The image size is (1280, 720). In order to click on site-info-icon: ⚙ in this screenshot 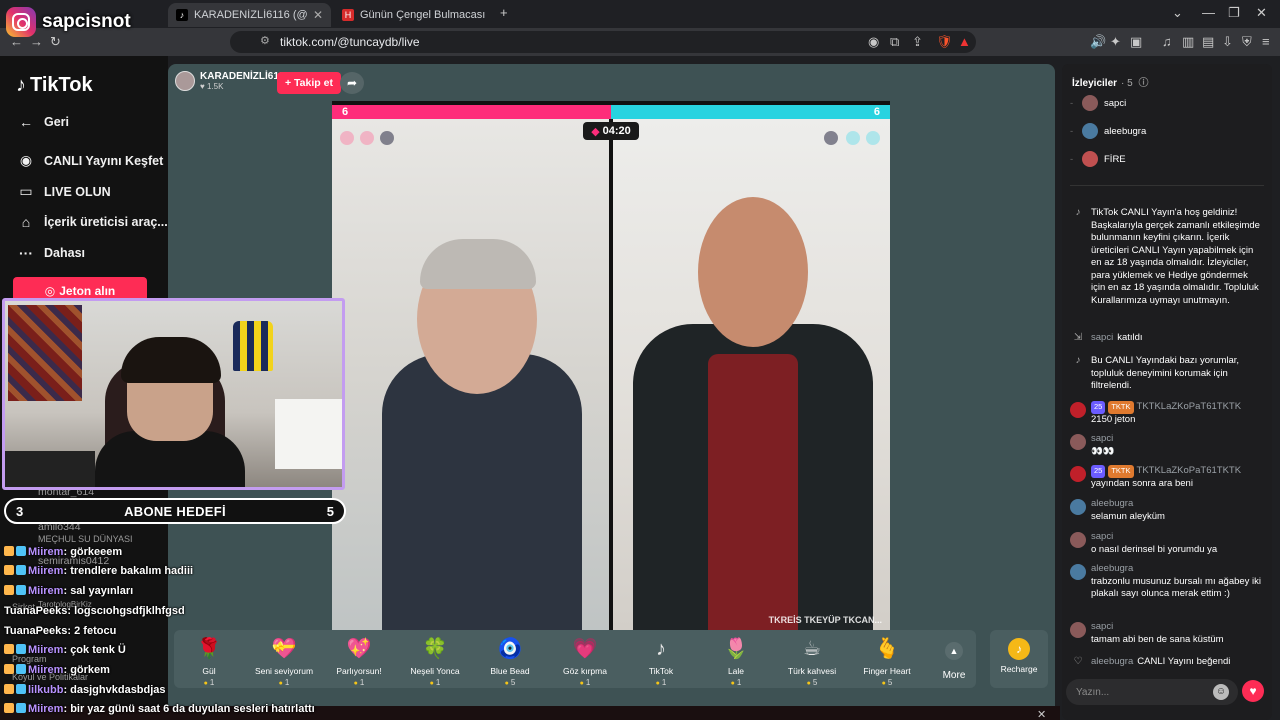, I will do `click(265, 40)`.